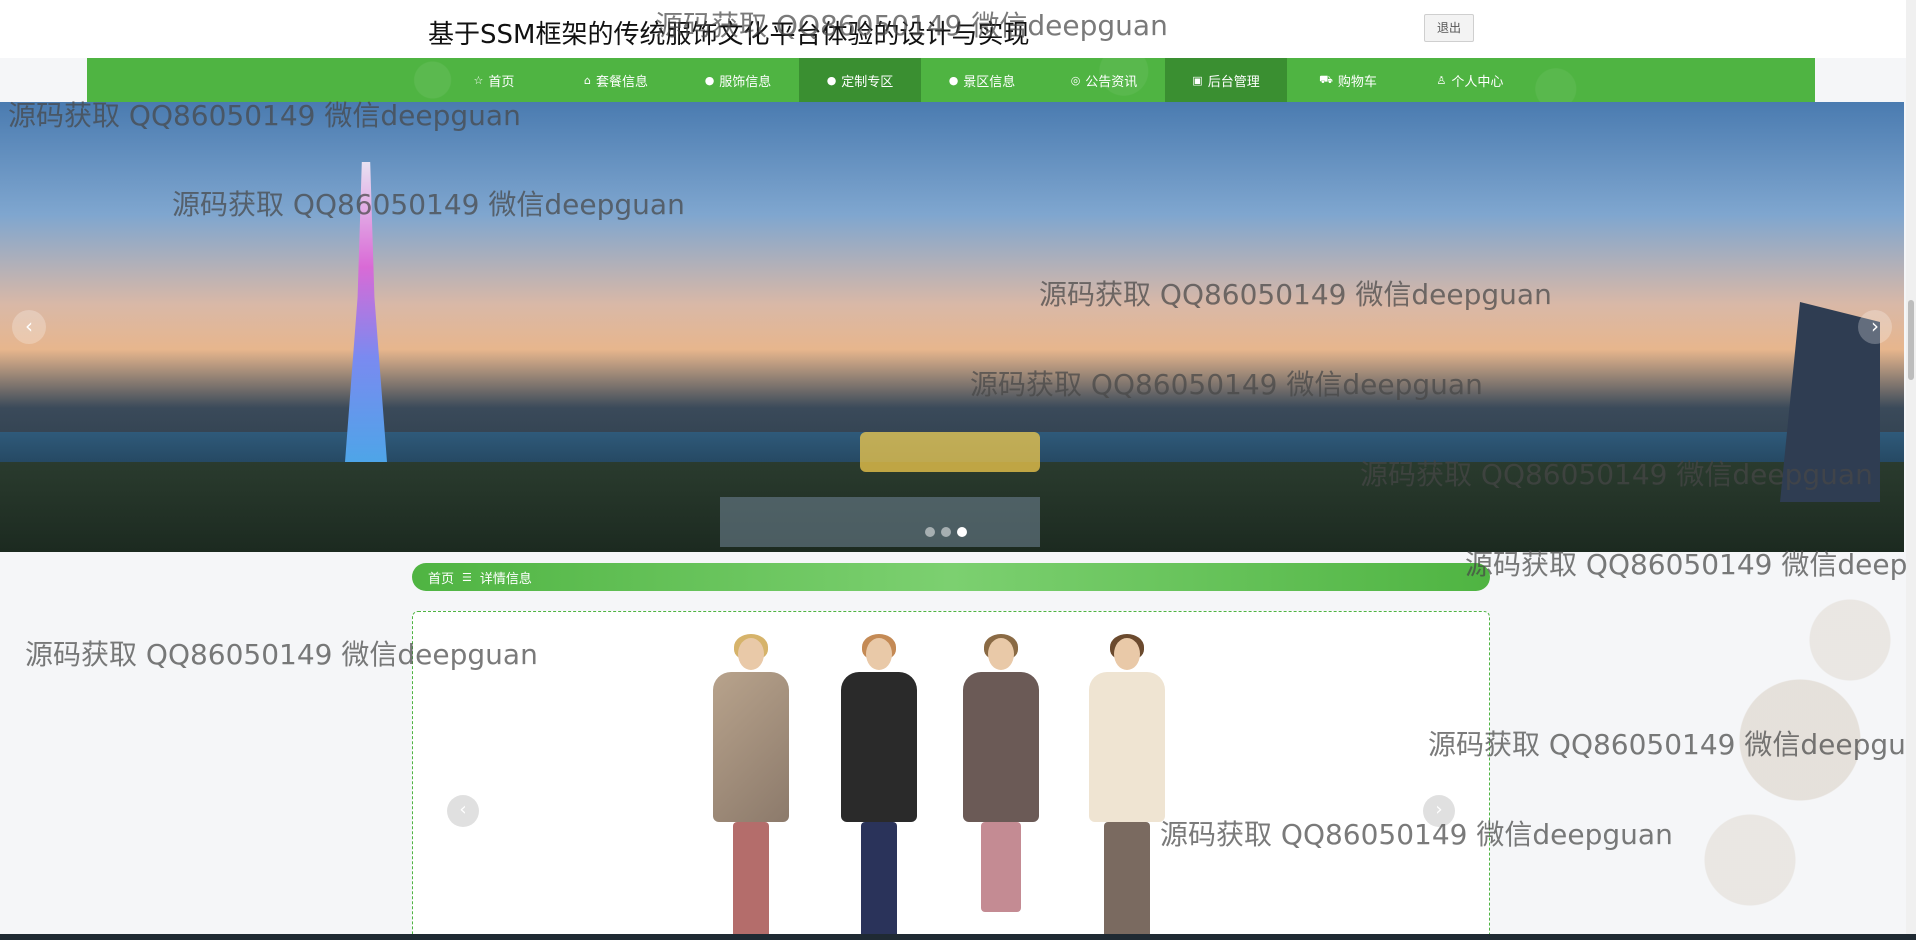  Describe the element at coordinates (1357, 82) in the screenshot. I see `nav-item-label: 购物车` at that location.